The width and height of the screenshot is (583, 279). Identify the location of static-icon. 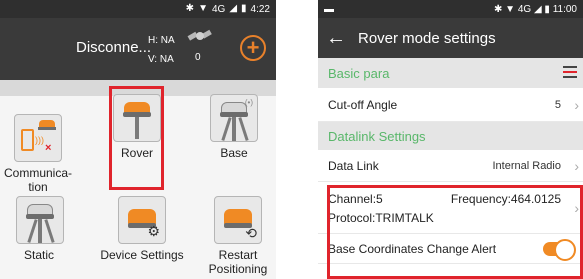
(40, 220).